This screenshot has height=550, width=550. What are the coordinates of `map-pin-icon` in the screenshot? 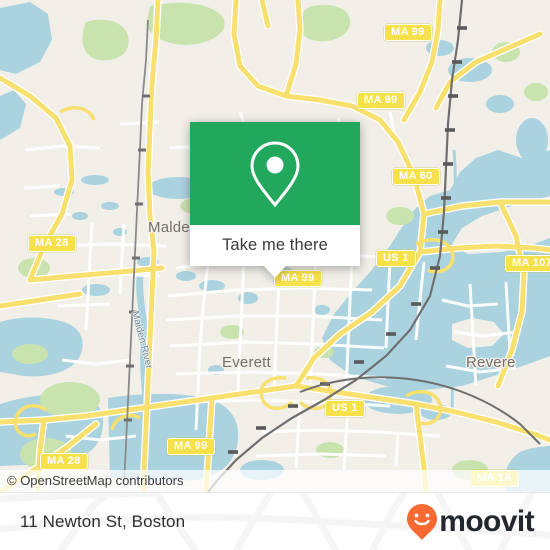 It's located at (275, 173).